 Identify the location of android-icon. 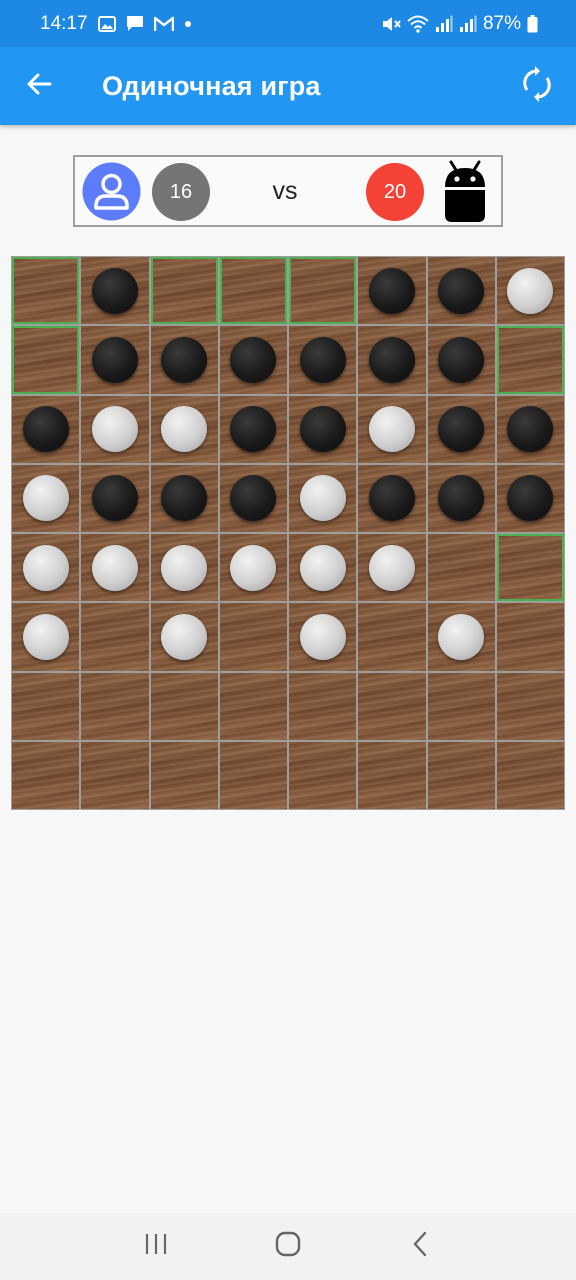
(465, 192).